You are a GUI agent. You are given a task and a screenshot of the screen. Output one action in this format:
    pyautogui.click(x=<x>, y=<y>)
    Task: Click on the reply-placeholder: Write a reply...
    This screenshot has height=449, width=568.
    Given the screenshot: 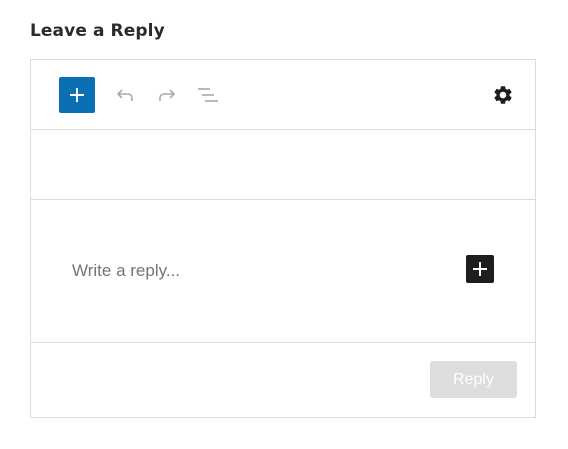 What is the action you would take?
    pyautogui.click(x=126, y=270)
    